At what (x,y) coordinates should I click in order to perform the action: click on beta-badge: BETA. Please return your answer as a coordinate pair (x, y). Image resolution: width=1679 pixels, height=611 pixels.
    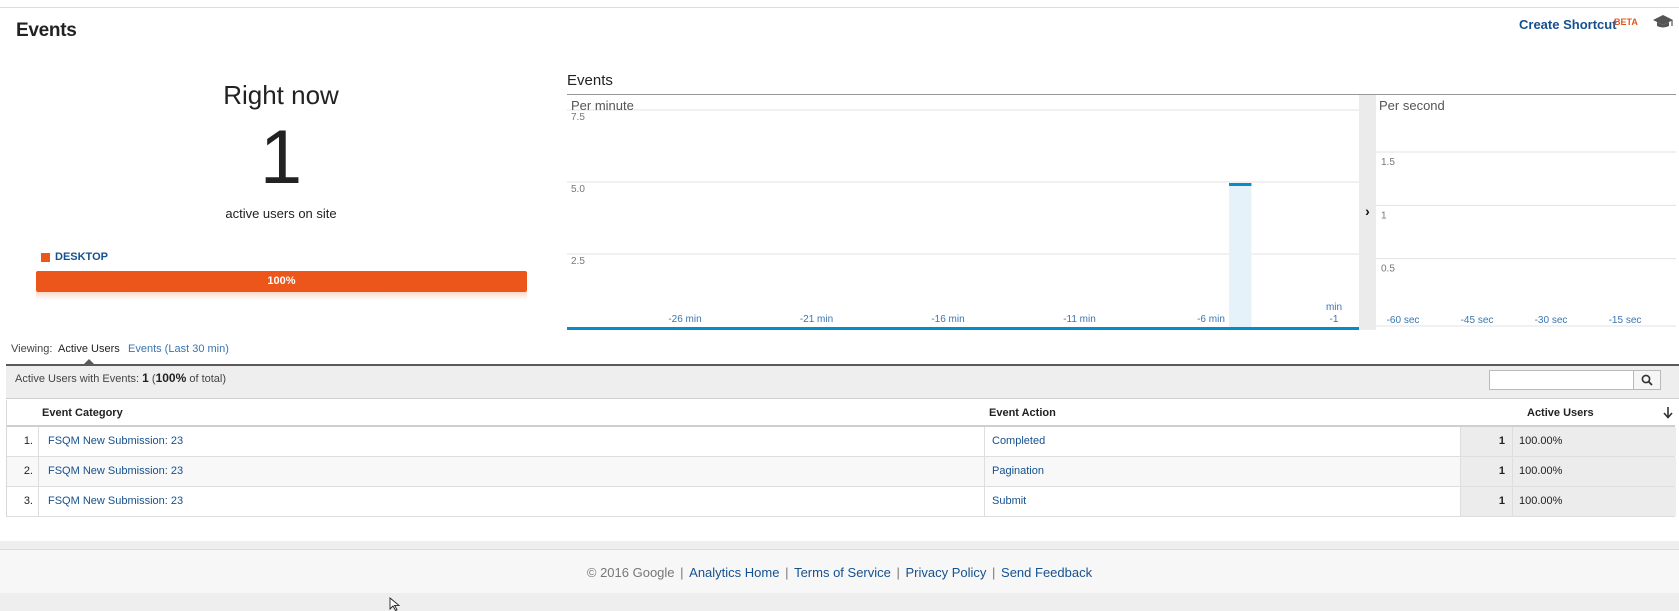
    Looking at the image, I should click on (1626, 22).